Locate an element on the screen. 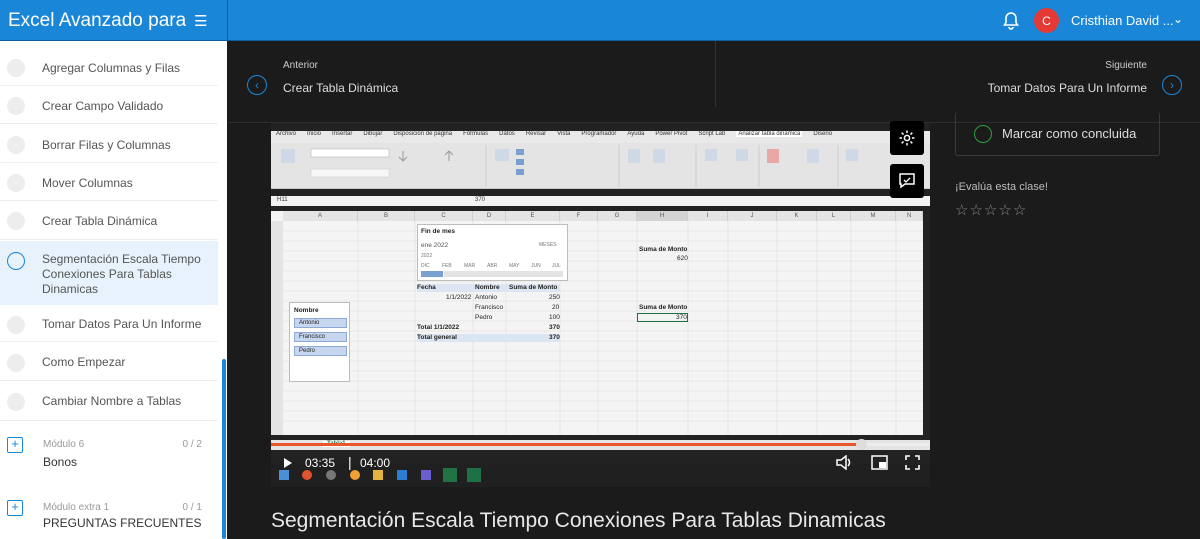 This screenshot has height=539, width=1200. ribbon-tab-active: Analizar tabla dinámica is located at coordinates (769, 134).